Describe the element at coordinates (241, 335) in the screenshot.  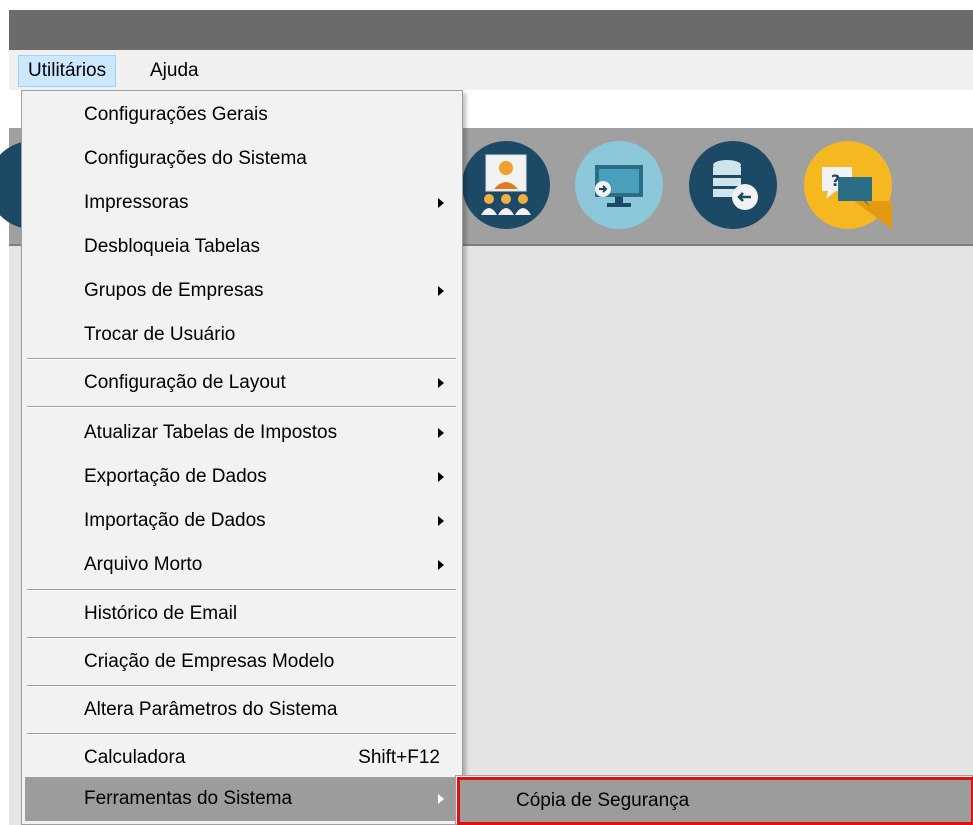
I see `menu-item-trocar-usuario: Trocar de Usuário` at that location.